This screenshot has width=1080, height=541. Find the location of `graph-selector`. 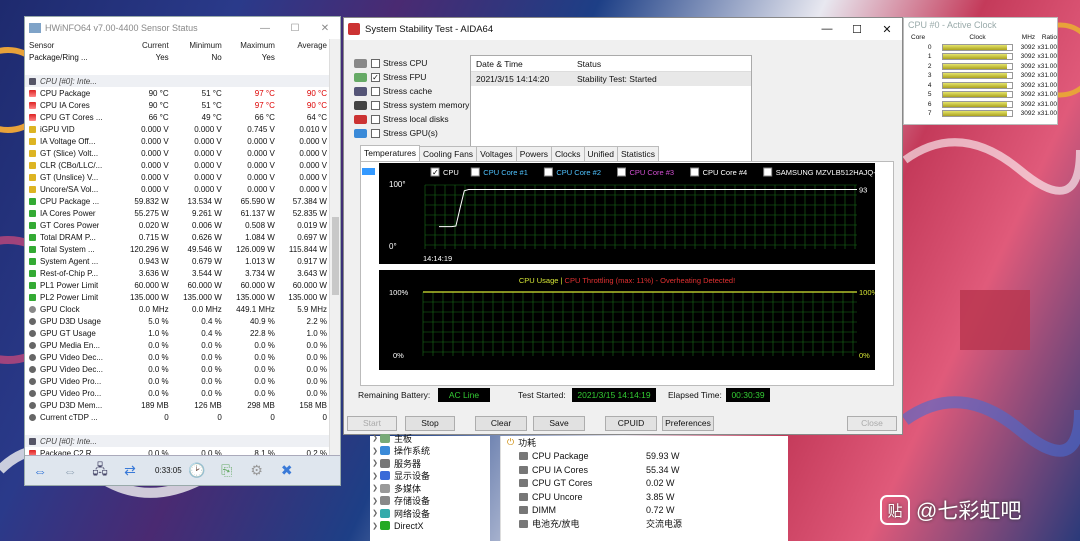

graph-selector is located at coordinates (368, 273).